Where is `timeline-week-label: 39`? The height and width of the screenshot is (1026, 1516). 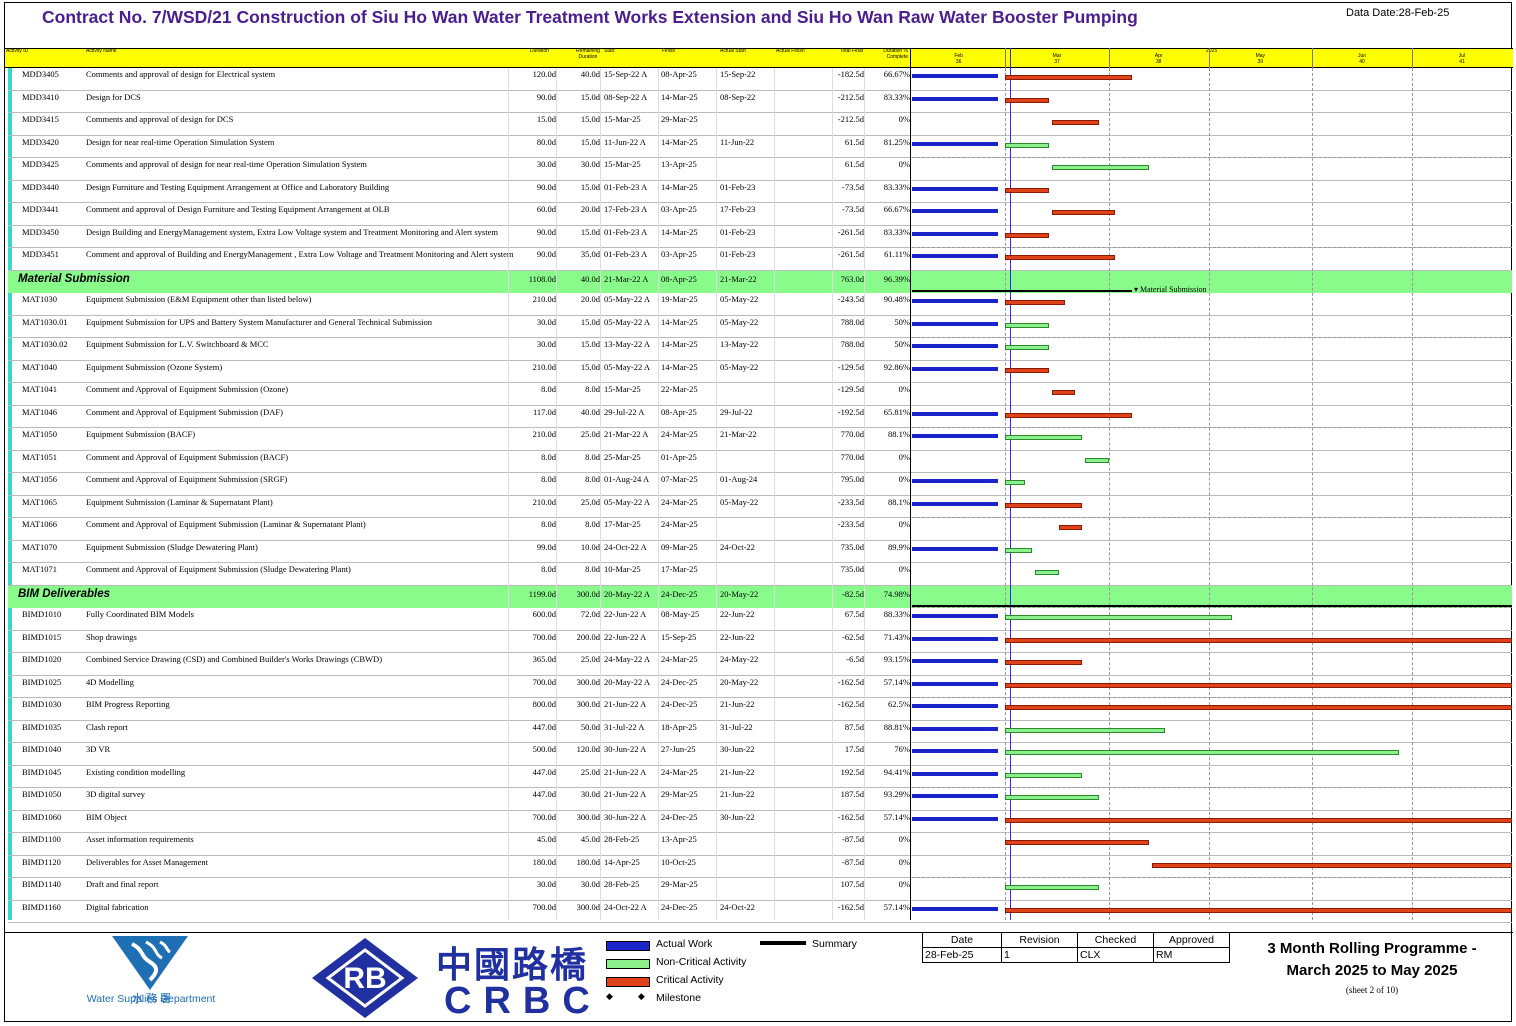
timeline-week-label: 39 is located at coordinates (1260, 62).